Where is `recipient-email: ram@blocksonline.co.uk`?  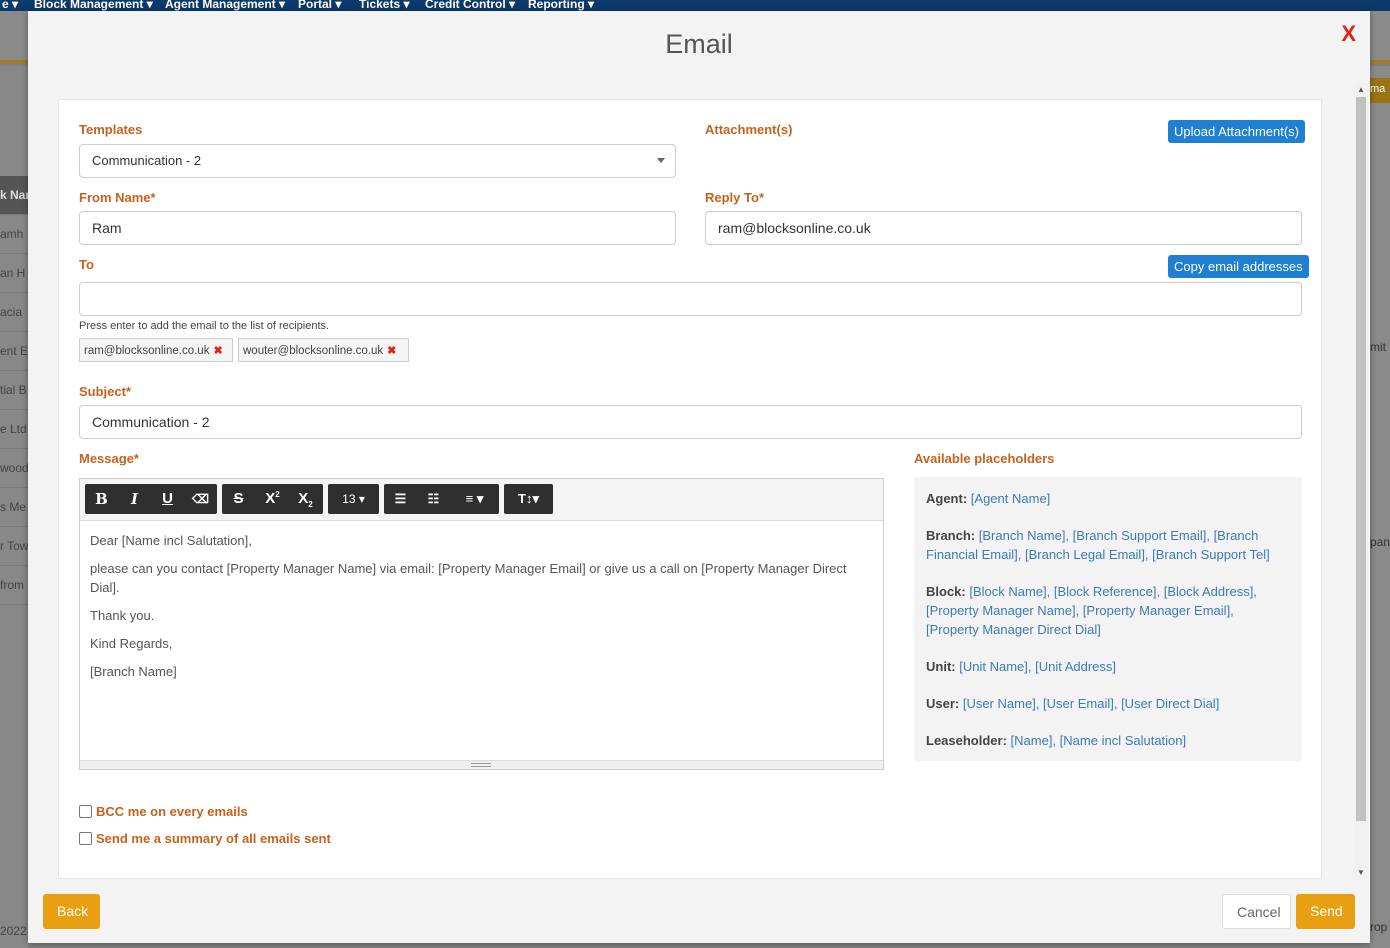
recipient-email: ram@blocksonline.co.uk is located at coordinates (147, 351).